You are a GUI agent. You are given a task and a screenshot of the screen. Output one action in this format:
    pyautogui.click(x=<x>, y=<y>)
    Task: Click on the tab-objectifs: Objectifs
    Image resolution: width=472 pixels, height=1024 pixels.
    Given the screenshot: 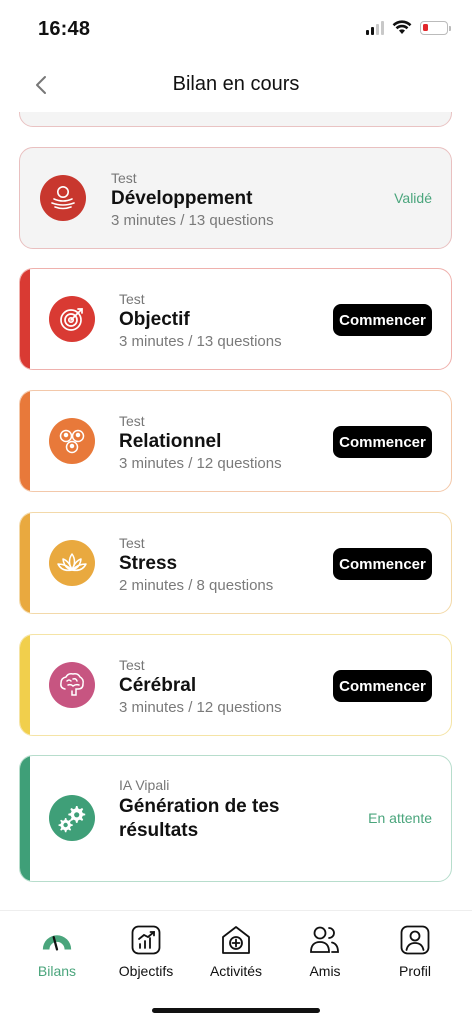 What is the action you would take?
    pyautogui.click(x=146, y=951)
    